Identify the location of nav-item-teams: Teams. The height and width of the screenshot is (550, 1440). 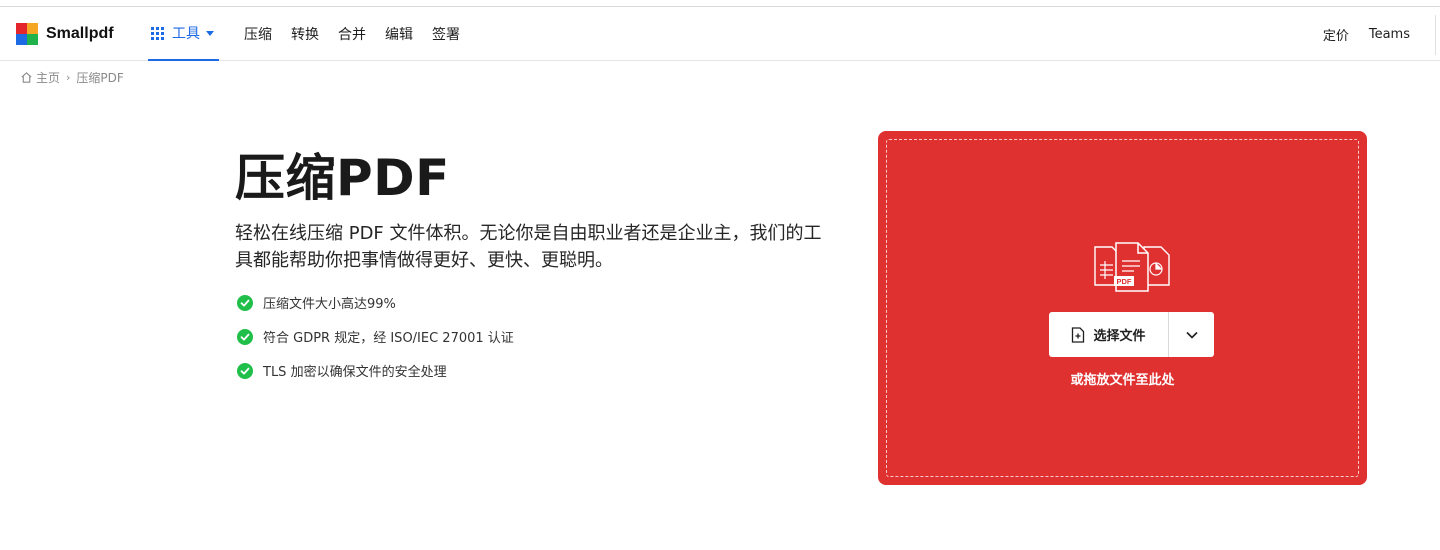
(1389, 34).